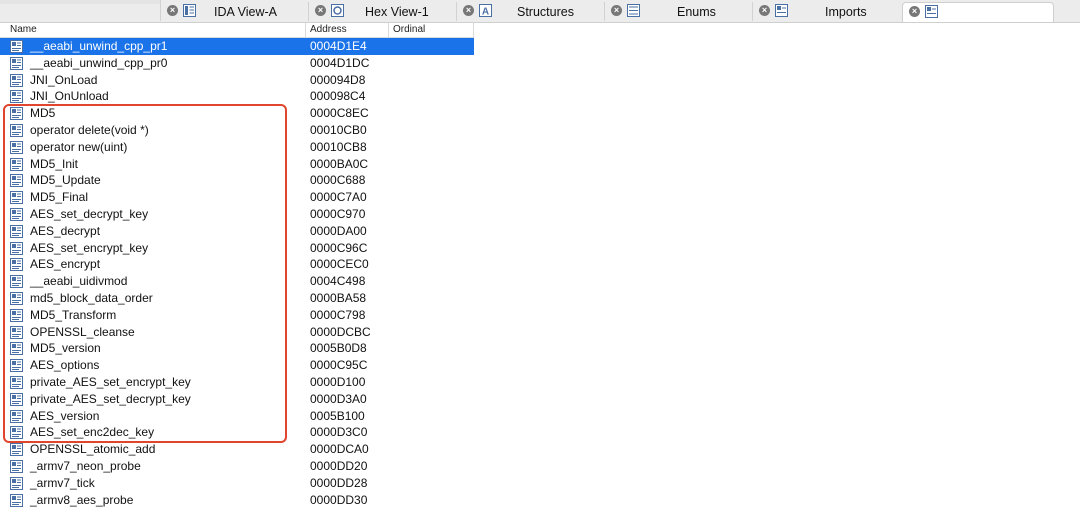  I want to click on tab-label: IDA View-A, so click(245, 12).